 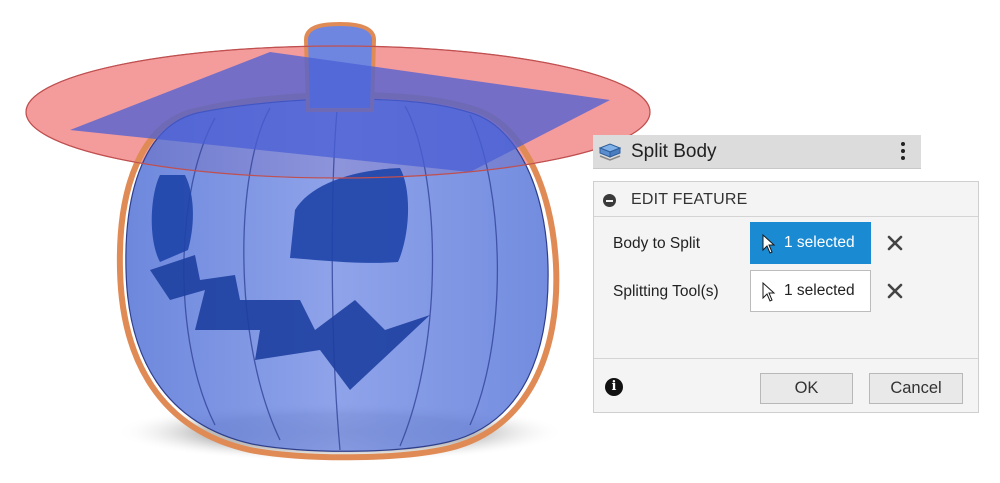 What do you see at coordinates (757, 152) in the screenshot?
I see `dialog-header: Split Body` at bounding box center [757, 152].